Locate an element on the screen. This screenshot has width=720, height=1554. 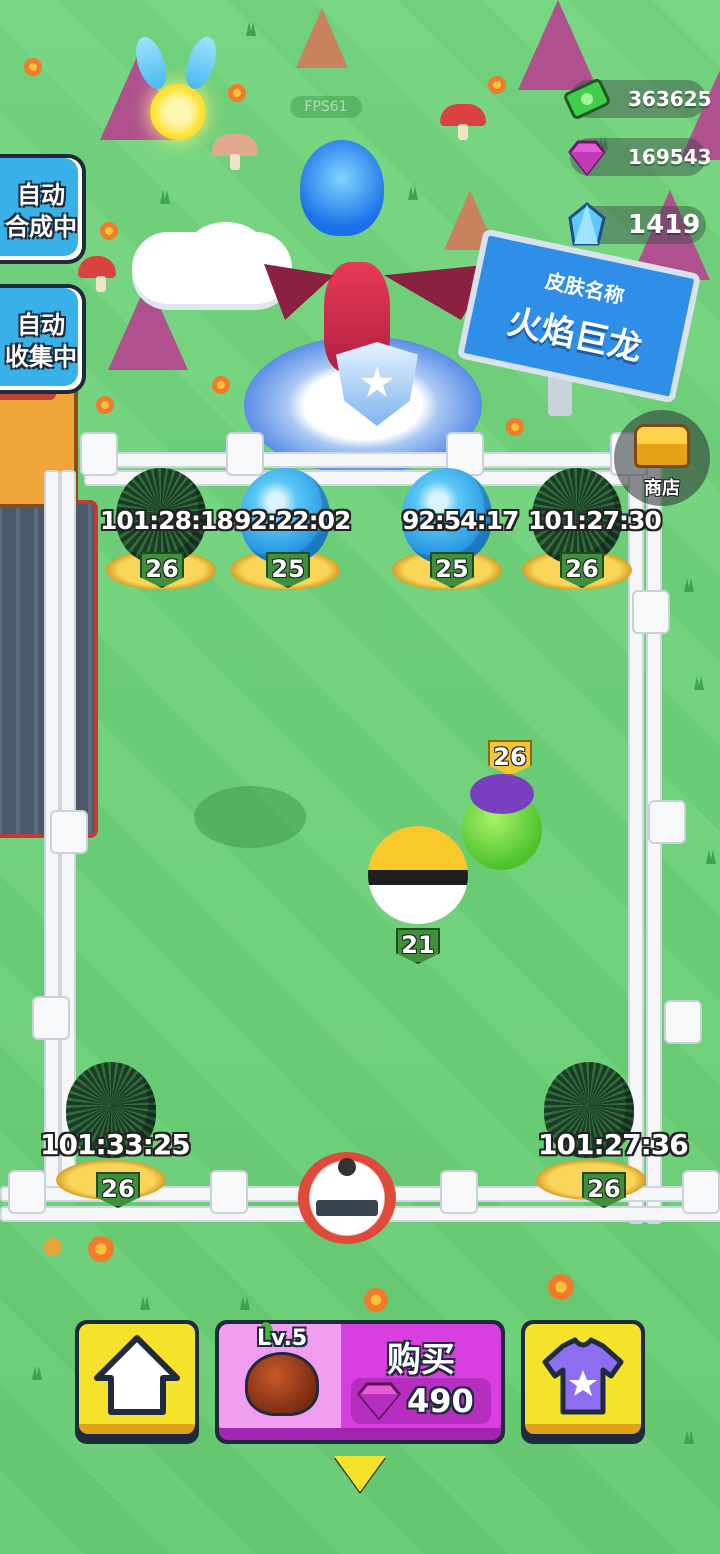
buy-label: 购买 is located at coordinates (421, 1360).